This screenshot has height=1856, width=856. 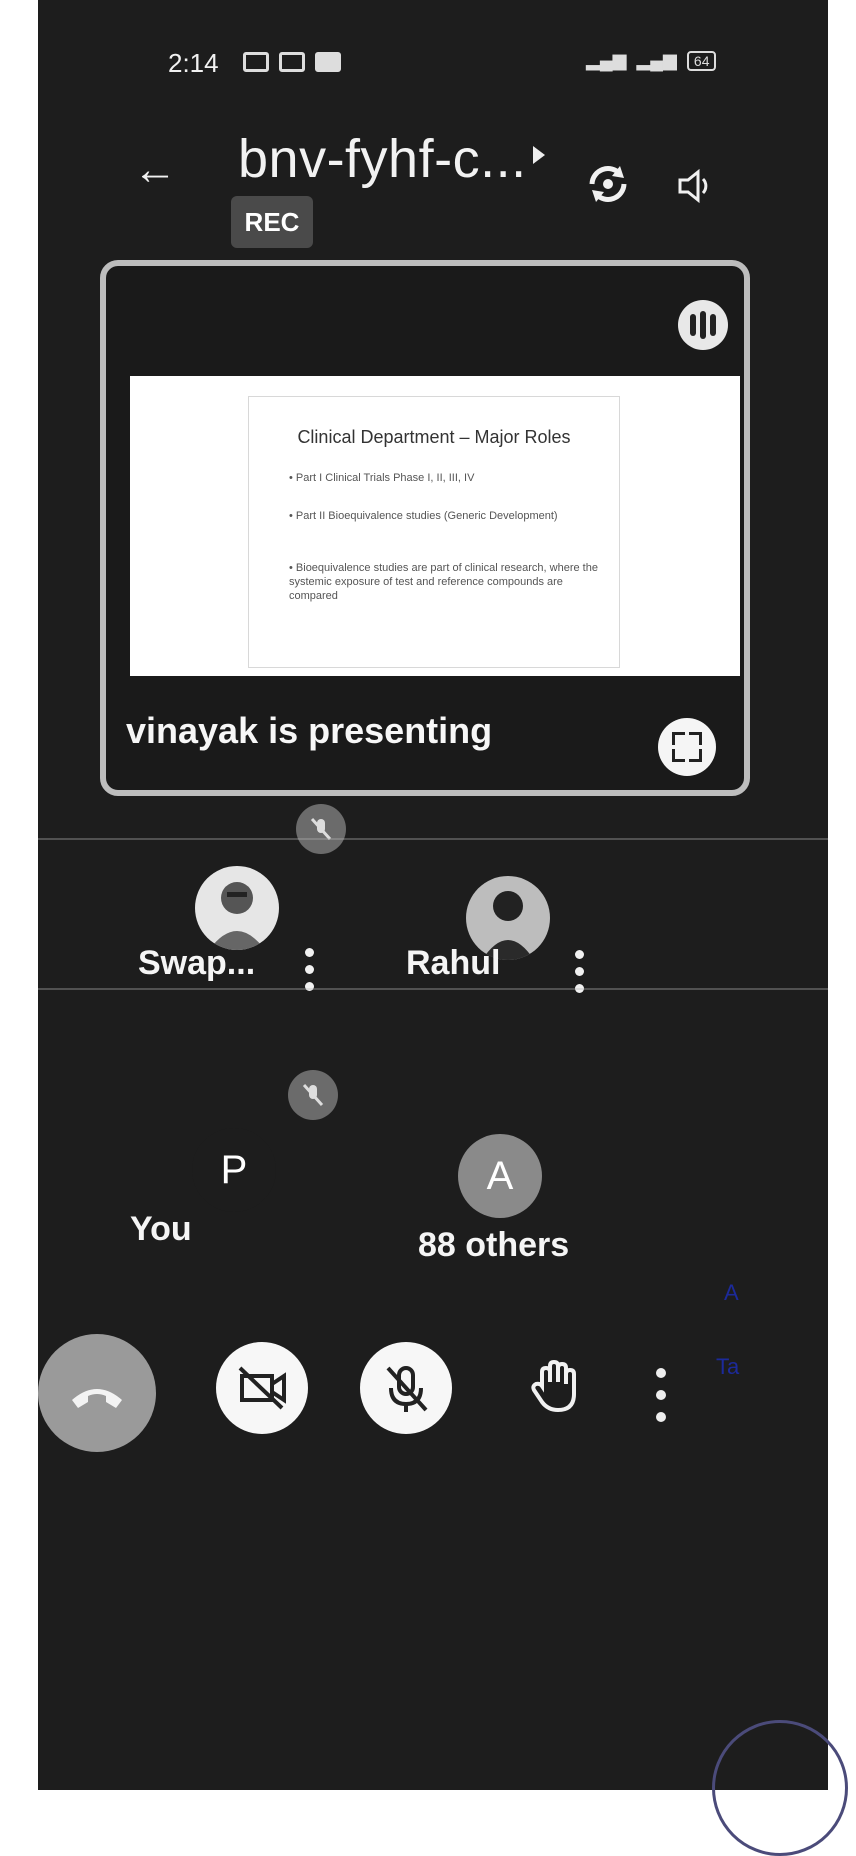 I want to click on system-icons: ▂▄▆ ▂▄▆ 64, so click(x=651, y=60).